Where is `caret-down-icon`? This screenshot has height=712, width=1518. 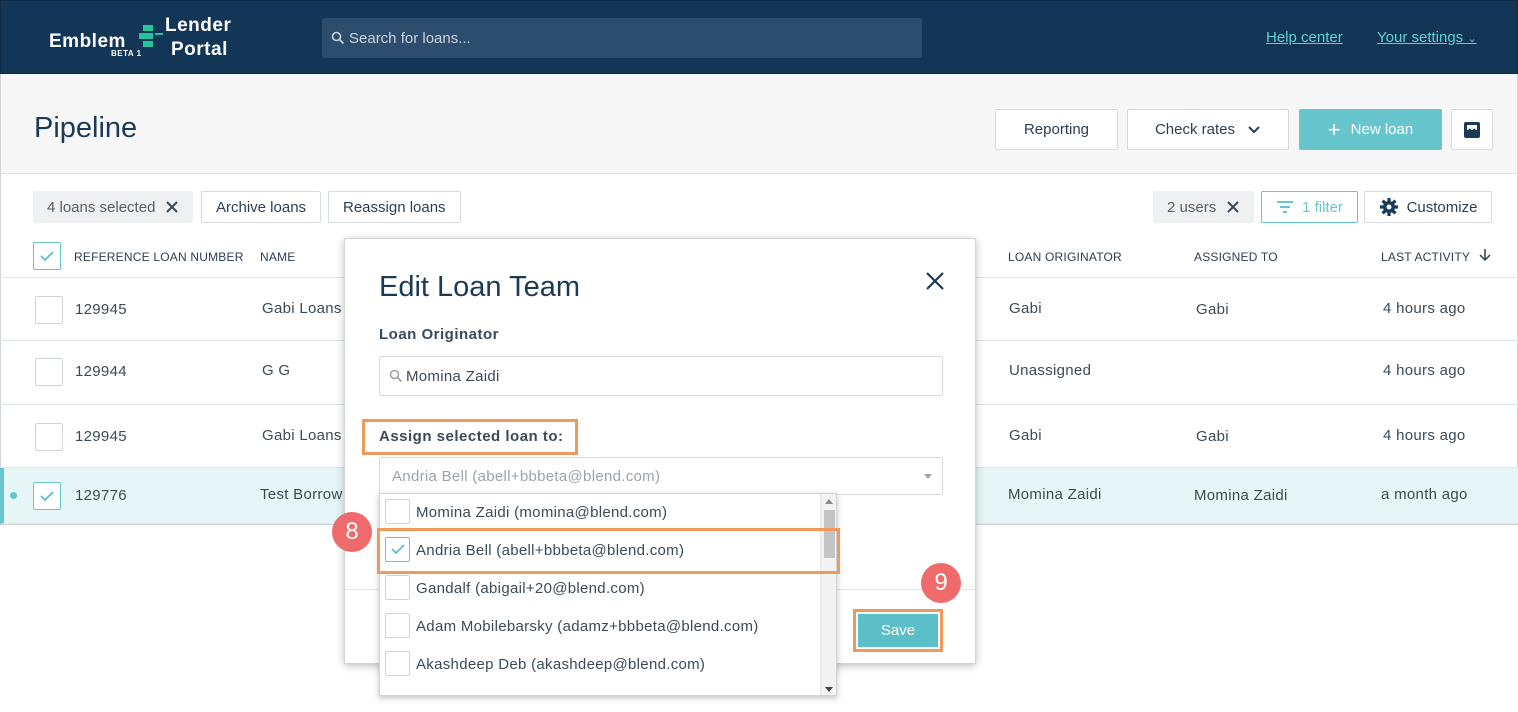
caret-down-icon is located at coordinates (928, 476).